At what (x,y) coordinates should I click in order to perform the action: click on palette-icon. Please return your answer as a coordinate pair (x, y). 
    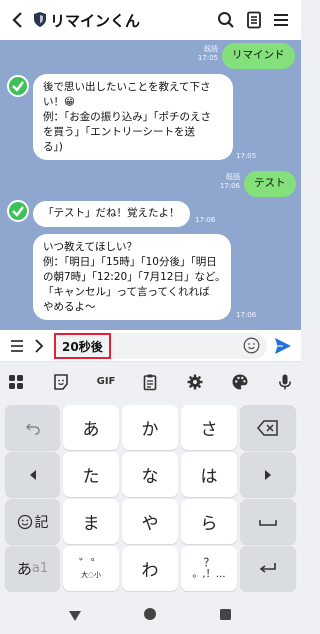
    Looking at the image, I should click on (240, 382).